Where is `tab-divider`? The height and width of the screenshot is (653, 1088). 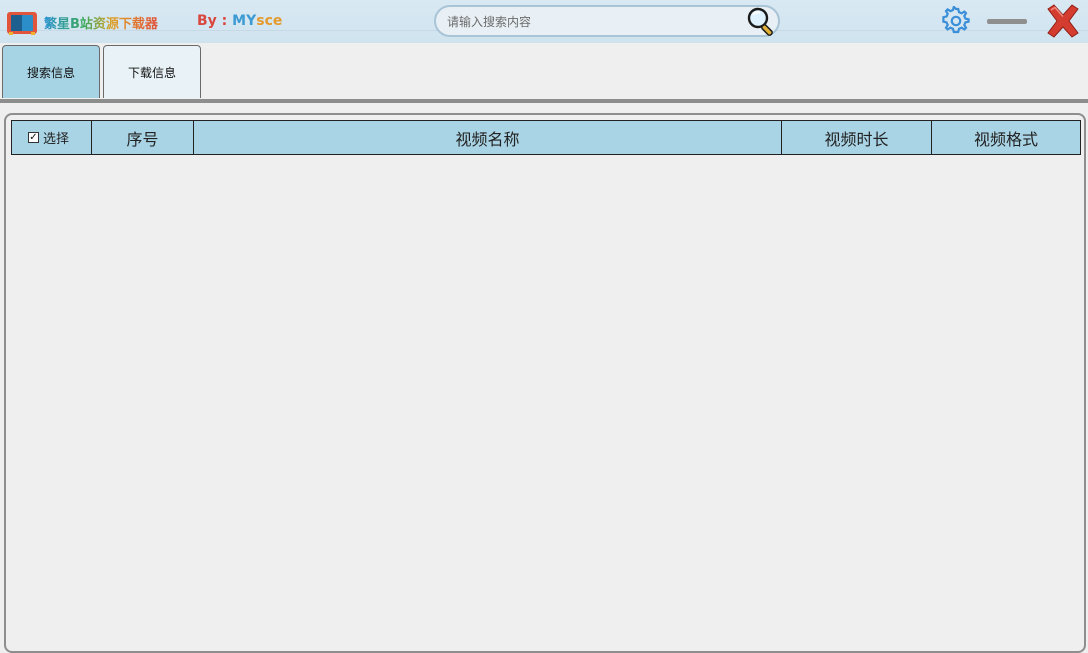
tab-divider is located at coordinates (544, 101).